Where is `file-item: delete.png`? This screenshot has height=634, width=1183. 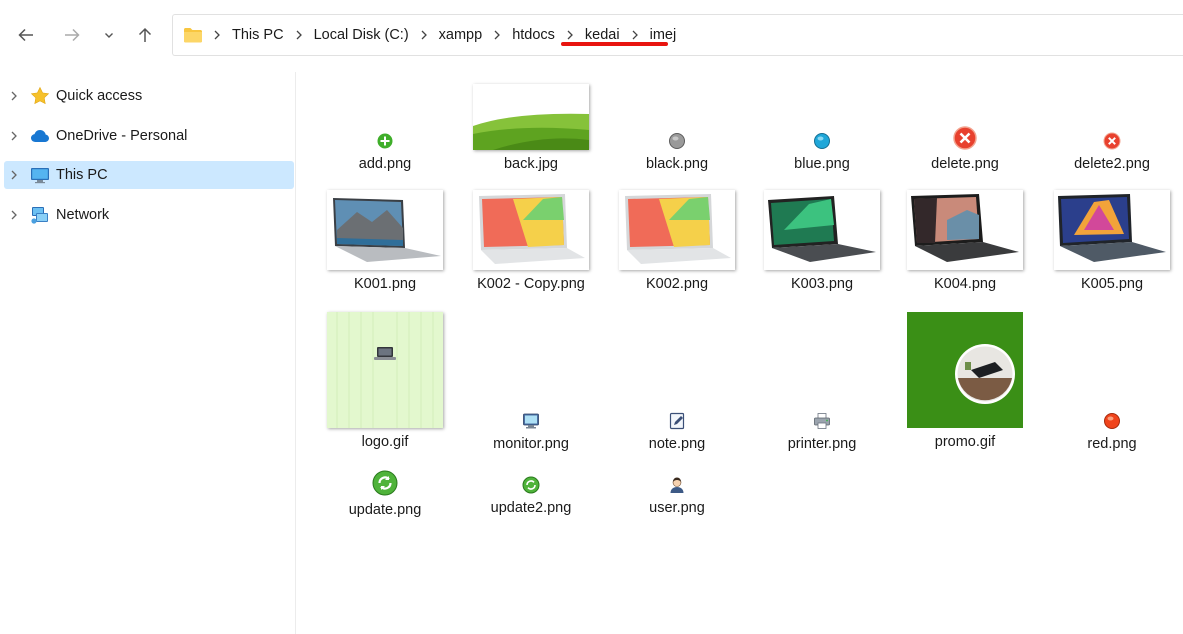
file-item: delete.png is located at coordinates (965, 149).